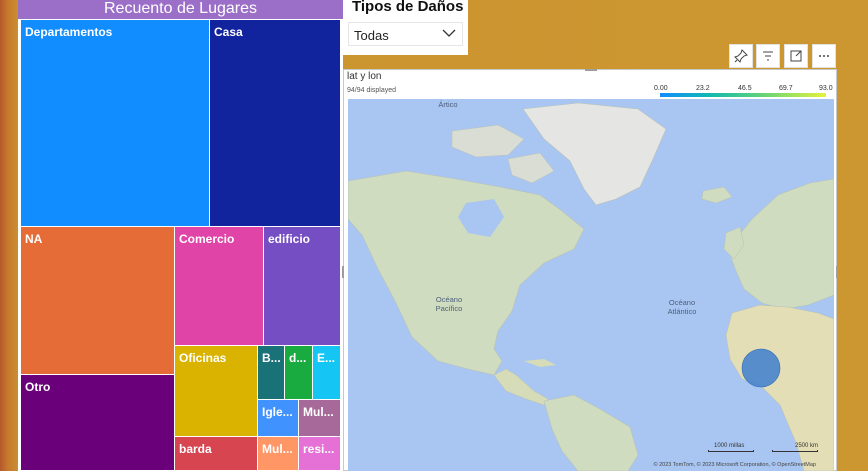  I want to click on map-title: lat y lon, so click(364, 76).